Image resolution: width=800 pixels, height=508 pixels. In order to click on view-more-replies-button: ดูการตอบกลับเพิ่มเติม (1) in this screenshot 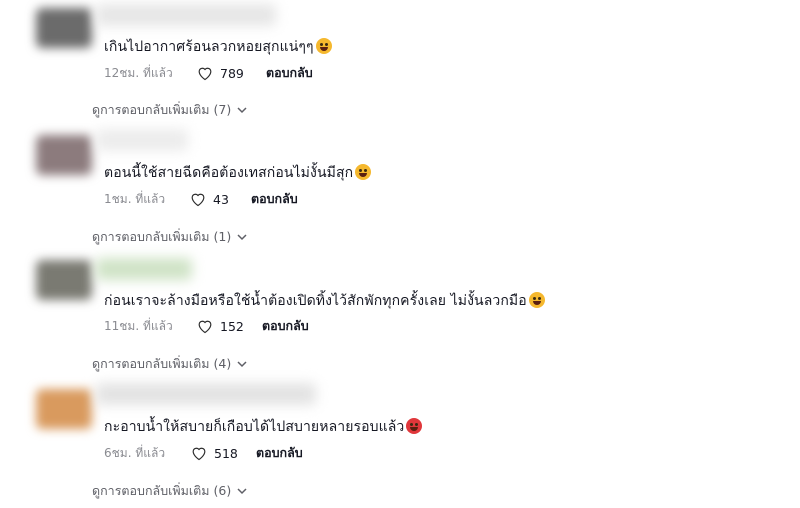, I will do `click(169, 237)`.